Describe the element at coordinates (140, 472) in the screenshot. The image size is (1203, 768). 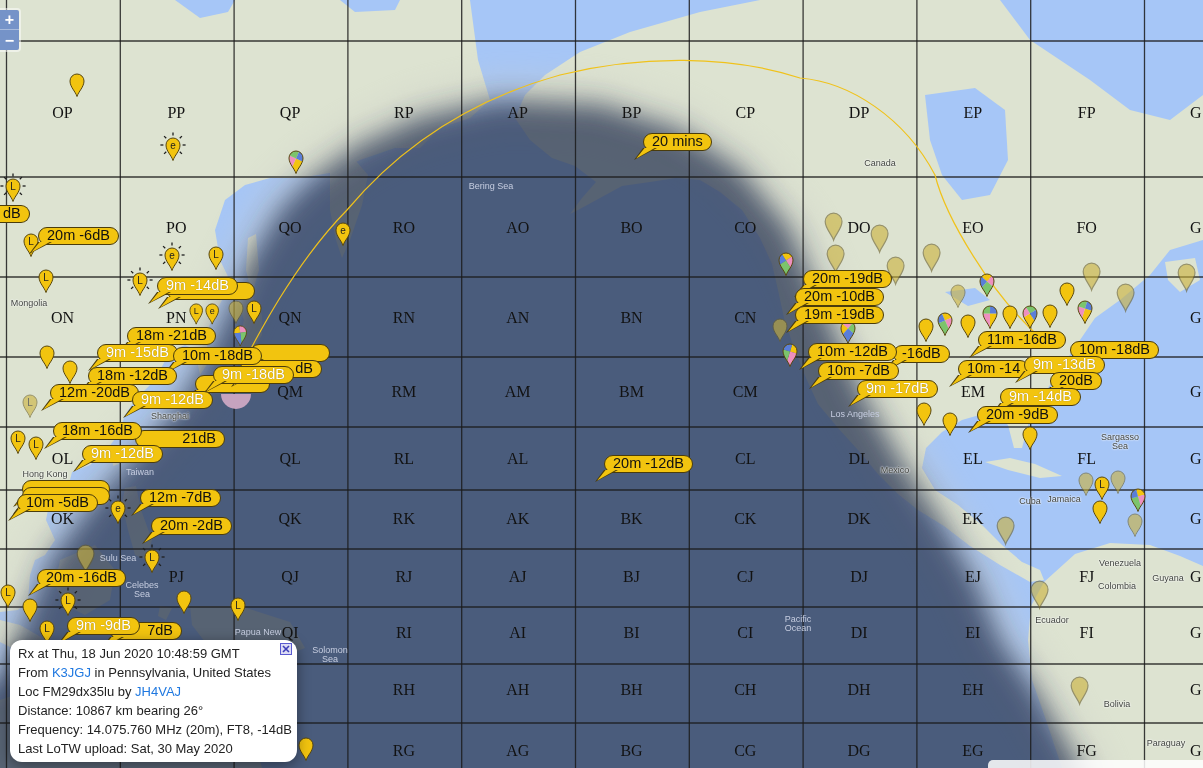
I see `place-name-label: Taiwan` at that location.